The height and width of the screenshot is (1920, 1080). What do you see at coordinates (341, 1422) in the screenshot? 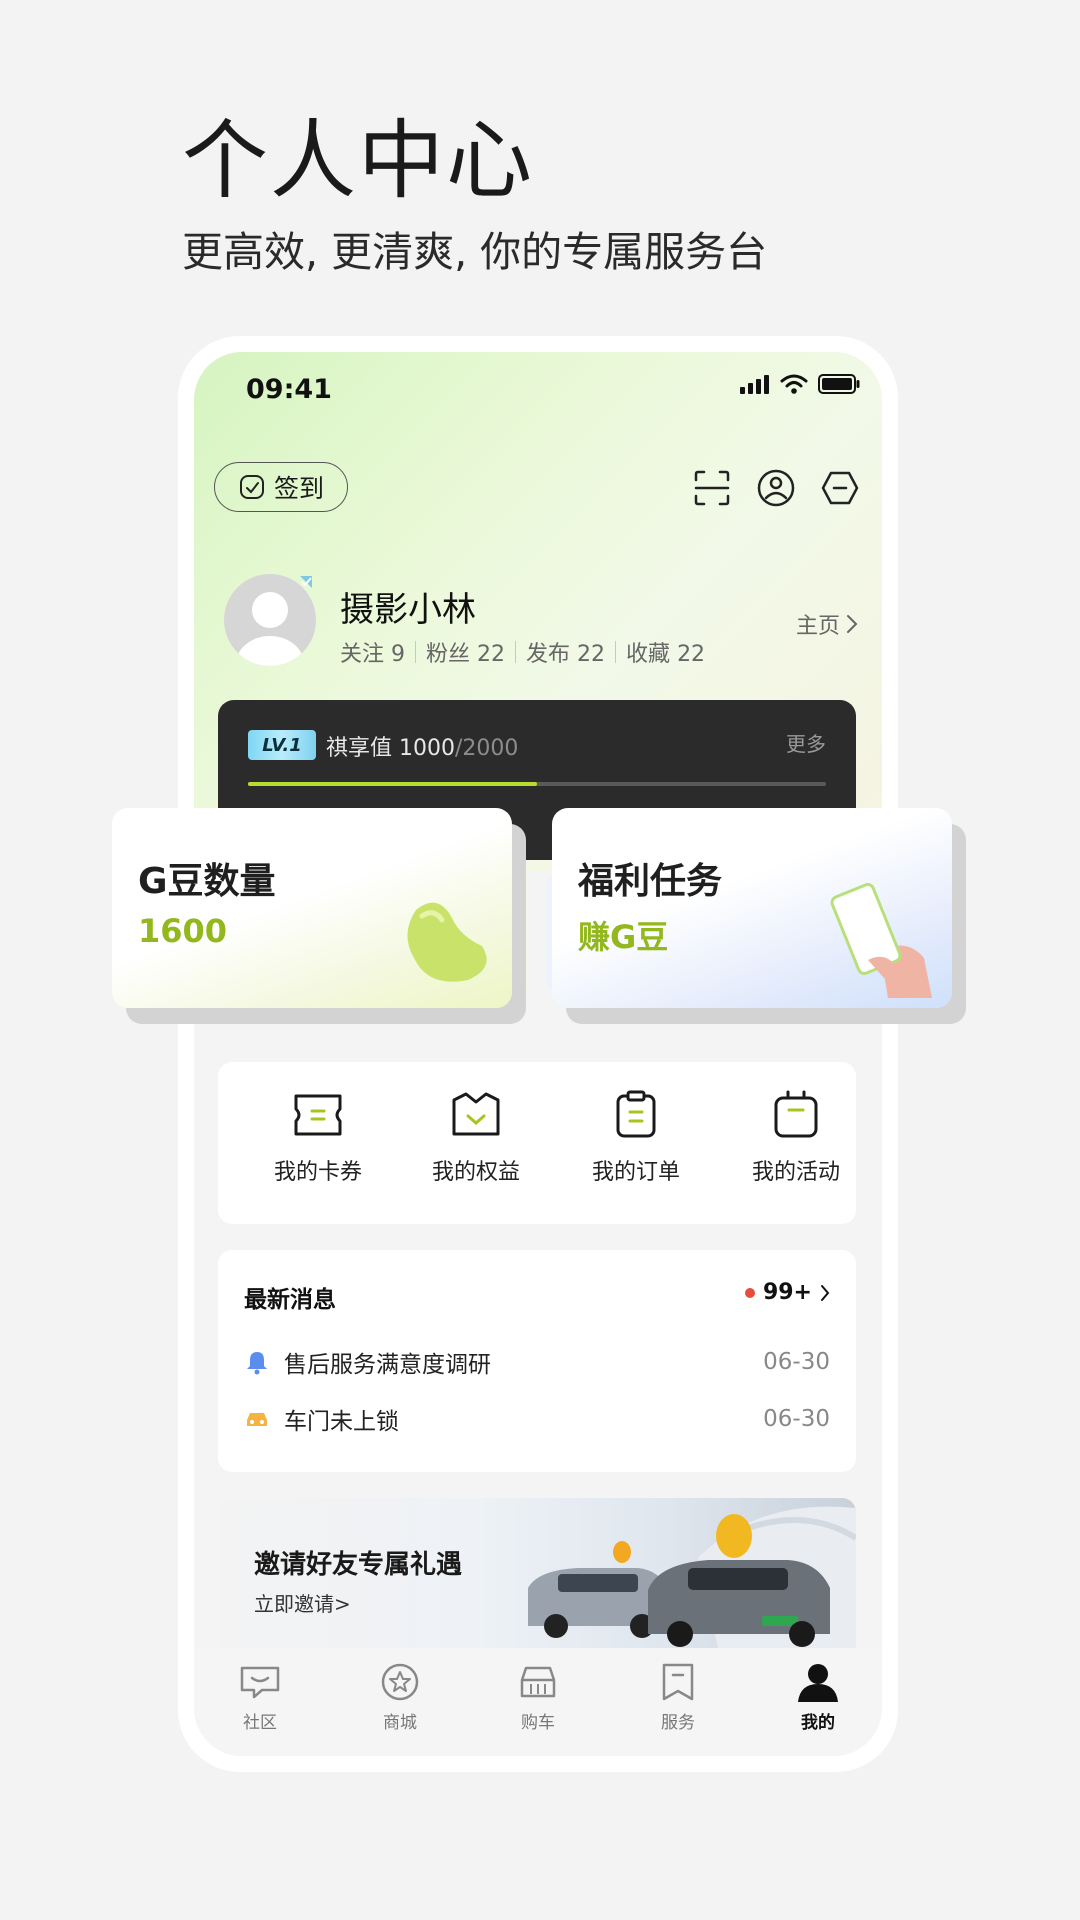
I see `message-text: 车门未上锁` at bounding box center [341, 1422].